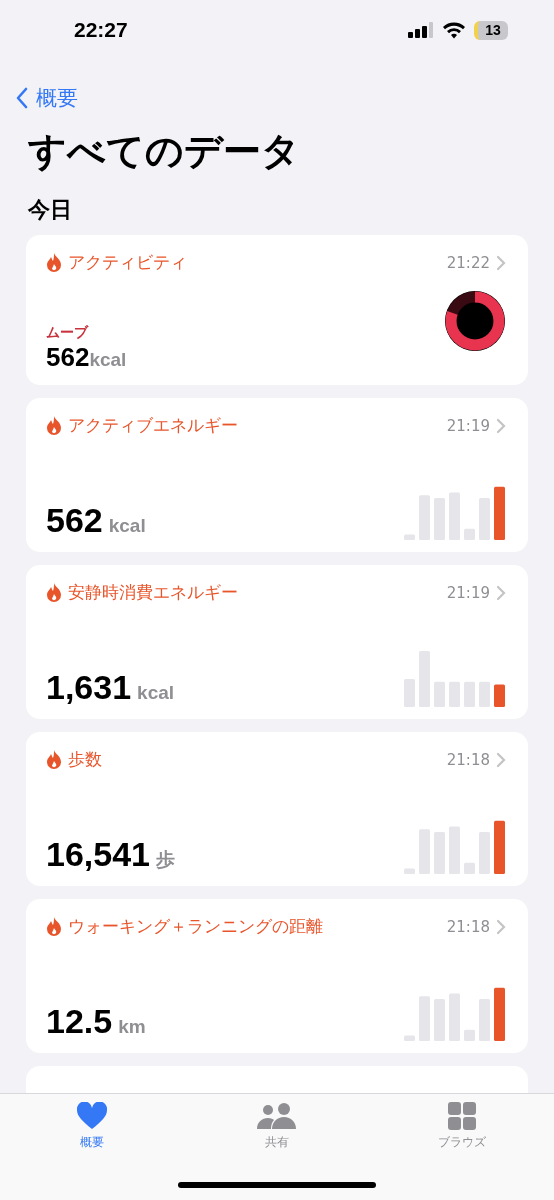 The width and height of the screenshot is (554, 1200). I want to click on card-title: アクティビティ, so click(128, 262).